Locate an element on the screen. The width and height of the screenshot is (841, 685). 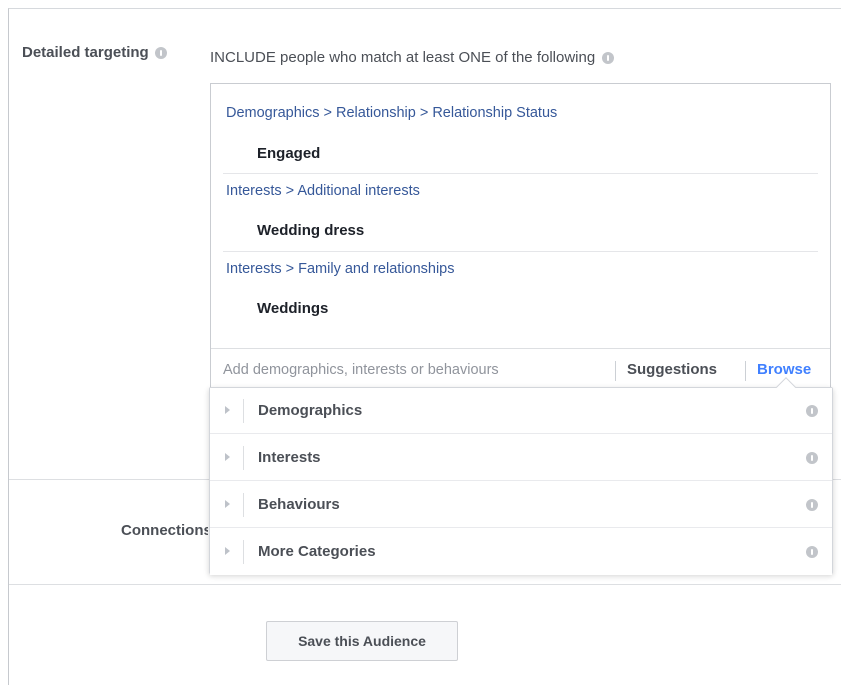
connections-label: Connections is located at coordinates (164, 530).